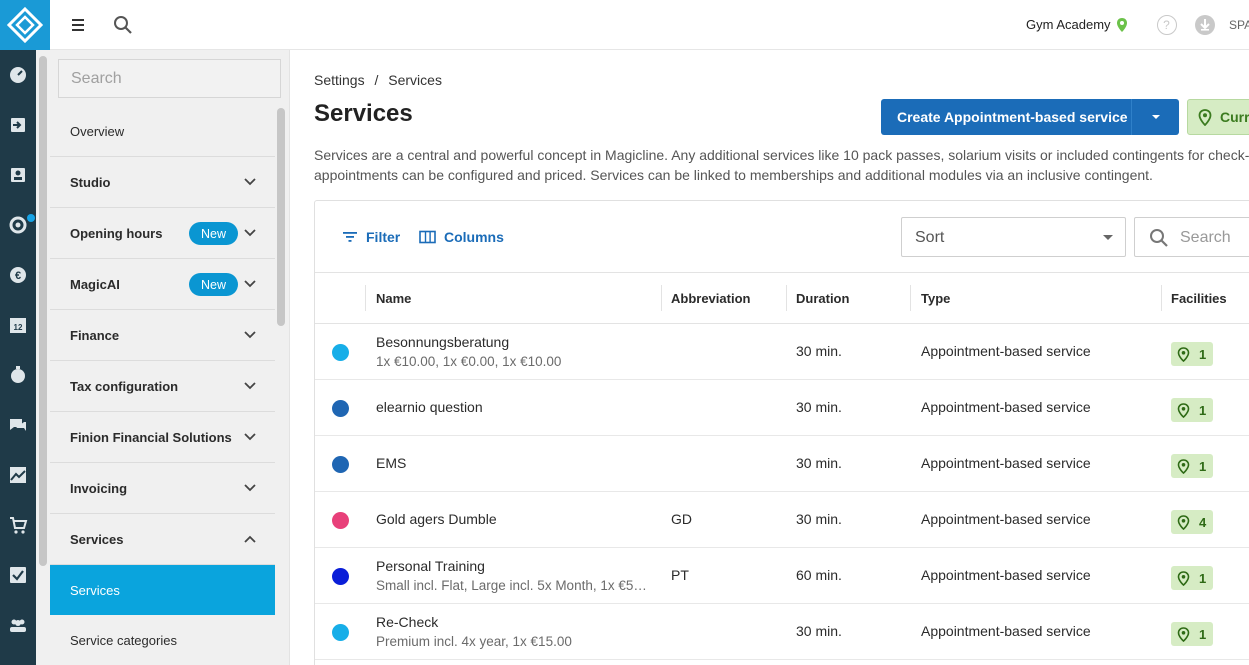 The width and height of the screenshot is (1249, 665). Describe the element at coordinates (162, 233) in the screenshot. I see `sidebar-item-opening-hours: Opening hours New` at that location.